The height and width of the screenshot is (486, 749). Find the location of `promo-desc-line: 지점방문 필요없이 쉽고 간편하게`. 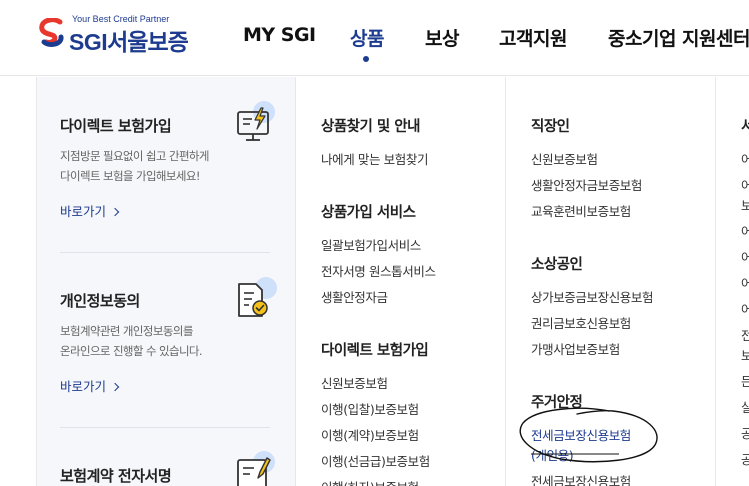

promo-desc-line: 지점방문 필요없이 쉽고 간편하게 is located at coordinates (134, 156).